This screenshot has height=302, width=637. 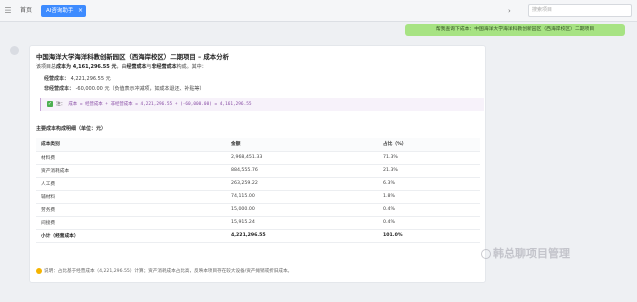 I want to click on tab-ai-assistant-label: AI咨询助手, so click(x=60, y=11).